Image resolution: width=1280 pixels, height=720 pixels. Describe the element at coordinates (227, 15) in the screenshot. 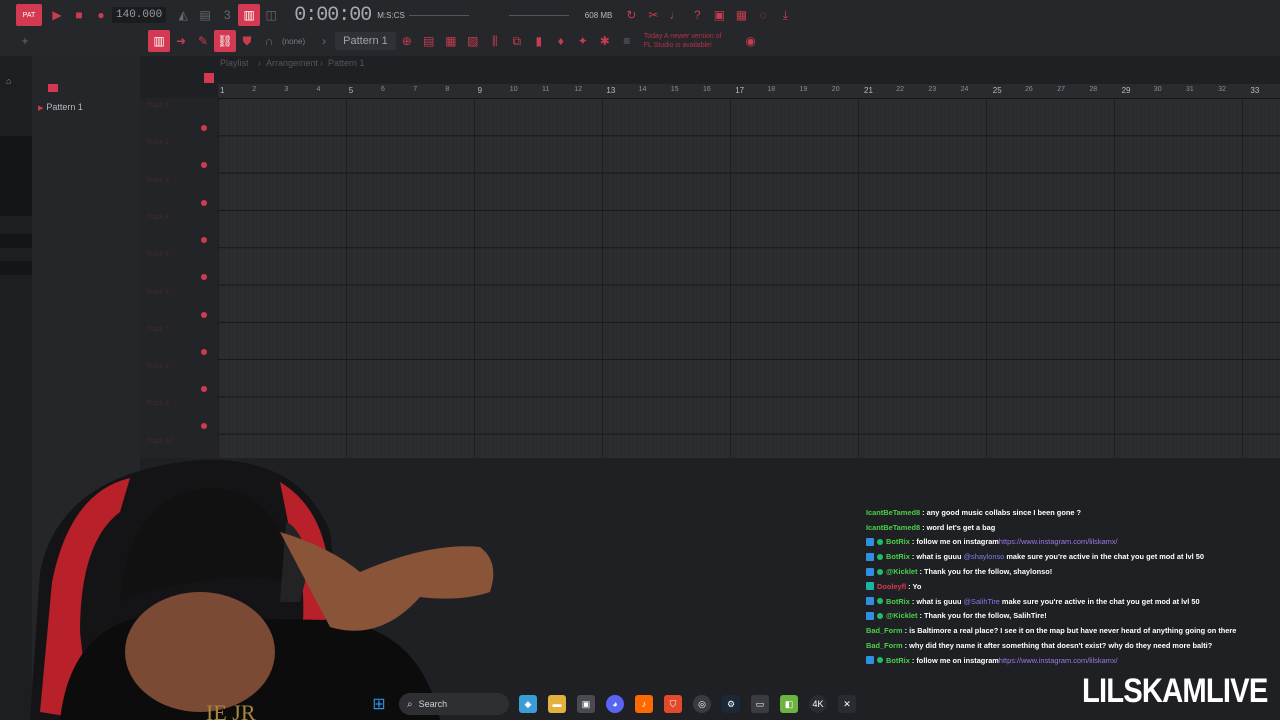

I see `countdown-icon: 3` at that location.